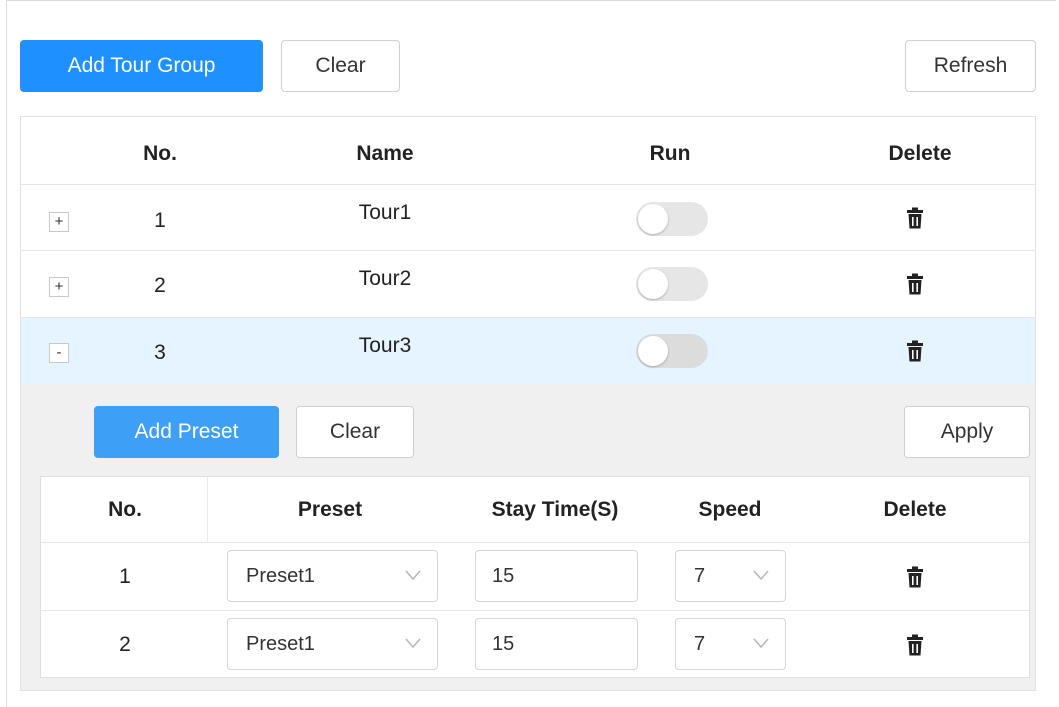 This screenshot has width=1059, height=707. Describe the element at coordinates (385, 153) in the screenshot. I see `col-header-name: Name` at that location.